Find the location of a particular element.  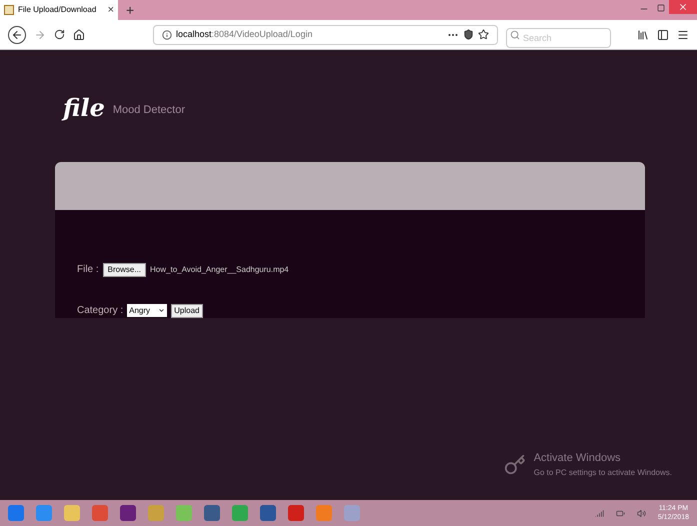

network-icon is located at coordinates (599, 513).